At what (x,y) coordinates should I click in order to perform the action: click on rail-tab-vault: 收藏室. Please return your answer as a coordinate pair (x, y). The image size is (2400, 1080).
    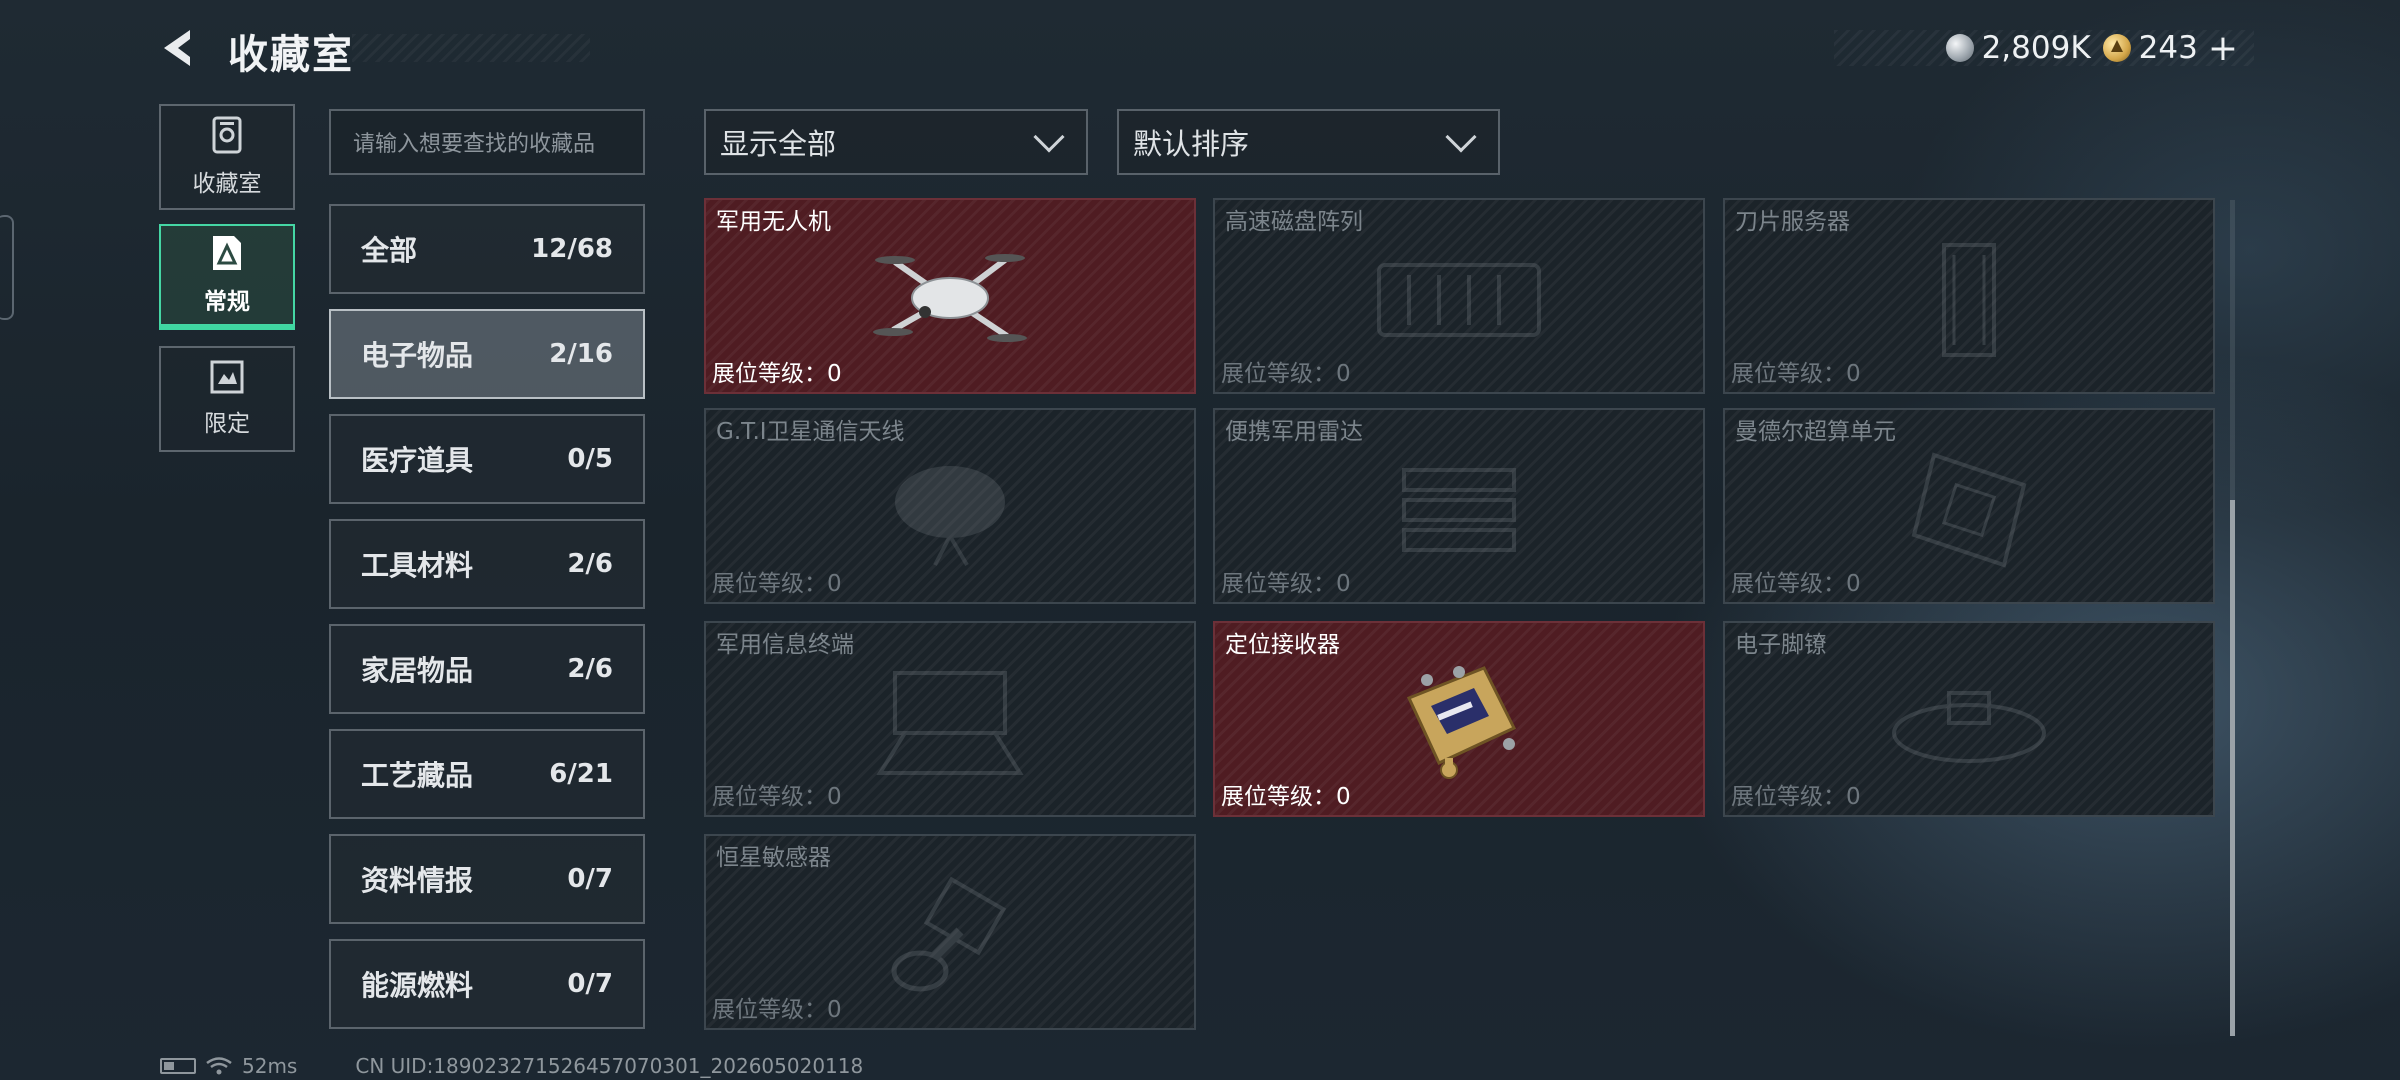
    Looking at the image, I should click on (227, 157).